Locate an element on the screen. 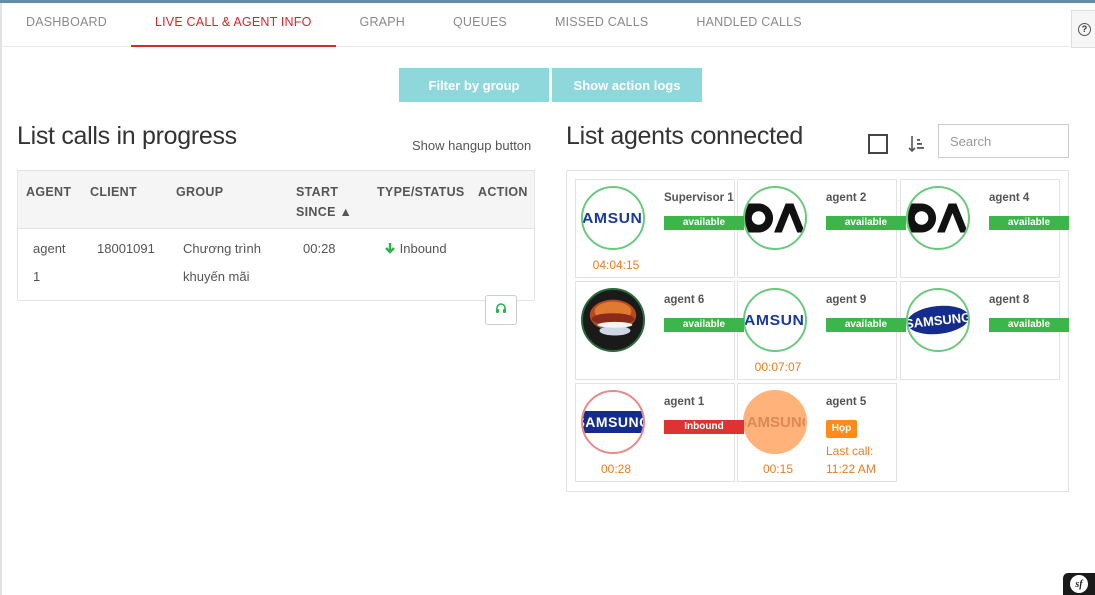 Image resolution: width=1095 pixels, height=595 pixels. cell-client: 18001091 is located at coordinates (126, 248).